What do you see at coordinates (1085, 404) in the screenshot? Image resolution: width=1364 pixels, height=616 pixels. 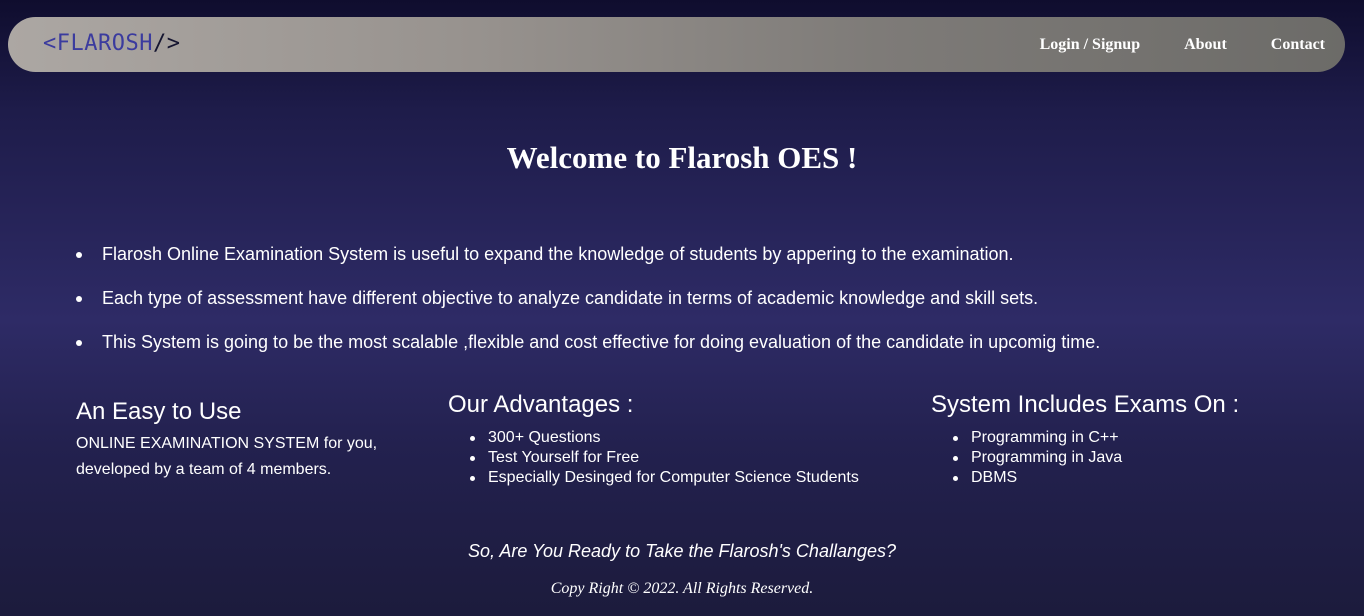 I see `exams-heading: System Includes Exams On :` at bounding box center [1085, 404].